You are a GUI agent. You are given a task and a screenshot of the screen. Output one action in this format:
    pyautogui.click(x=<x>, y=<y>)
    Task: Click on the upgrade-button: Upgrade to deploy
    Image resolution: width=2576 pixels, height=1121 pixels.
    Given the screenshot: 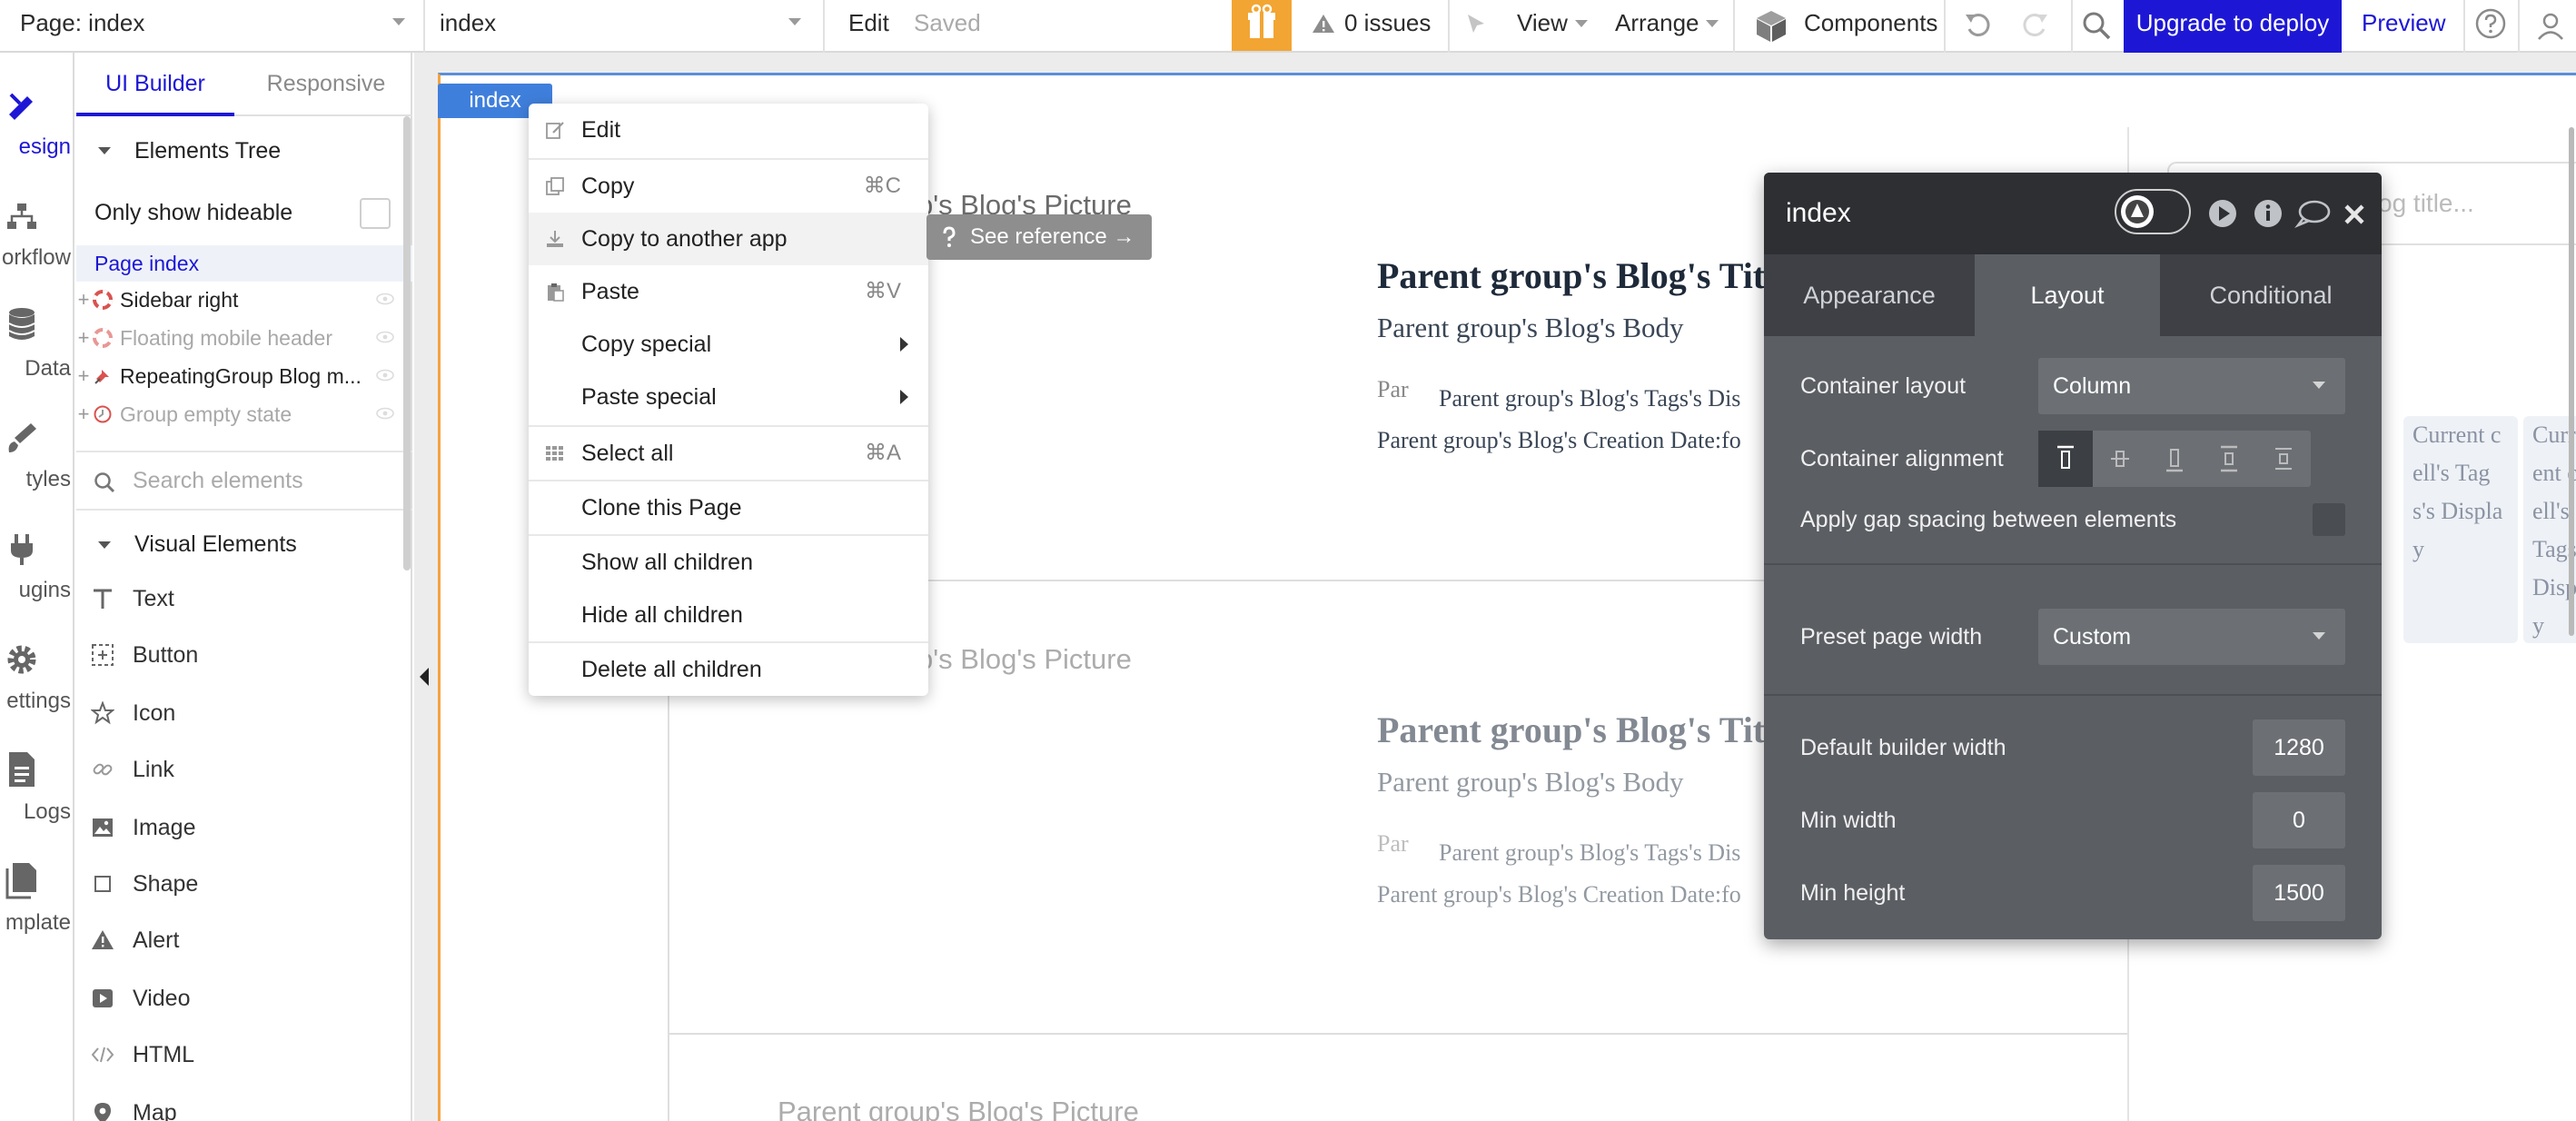 What is the action you would take?
    pyautogui.click(x=2233, y=26)
    